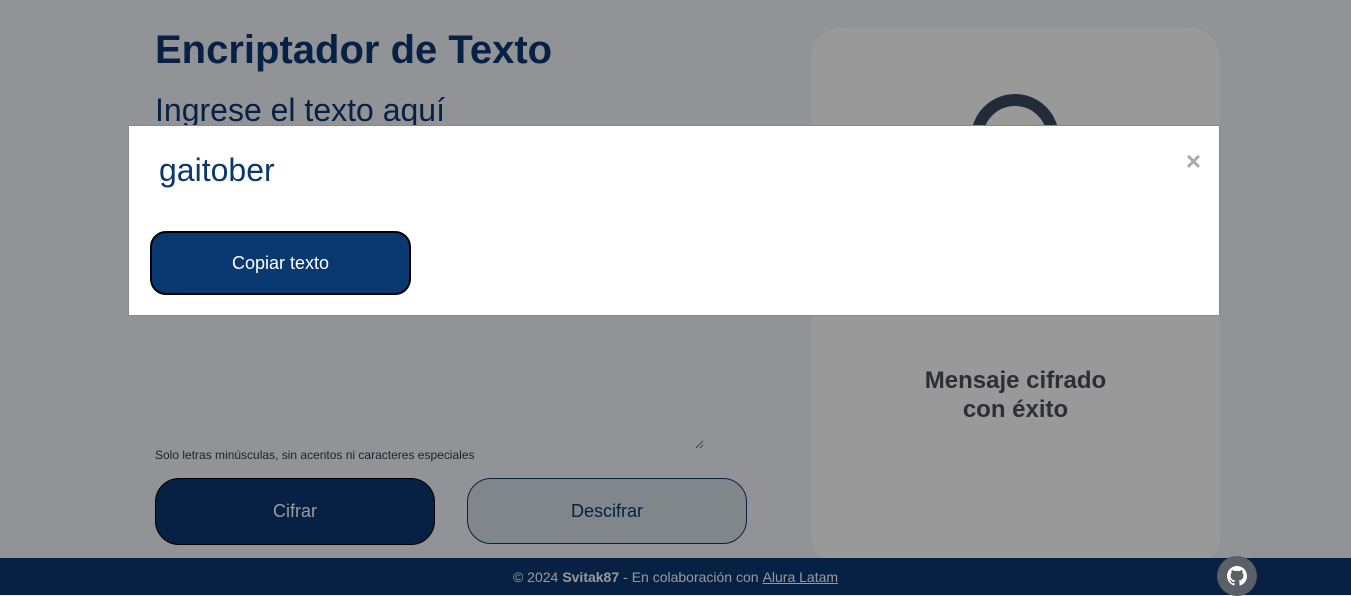 The image size is (1351, 596). What do you see at coordinates (1193, 161) in the screenshot?
I see `close-icon: ×` at bounding box center [1193, 161].